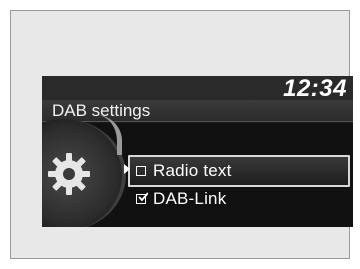 This screenshot has height=269, width=360. Describe the element at coordinates (127, 169) in the screenshot. I see `selection-pointer-icon` at that location.